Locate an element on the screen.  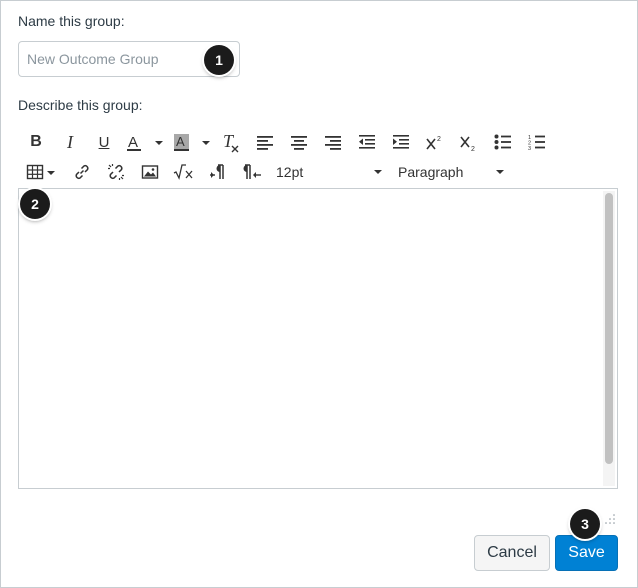
save-button: Save is located at coordinates (586, 553).